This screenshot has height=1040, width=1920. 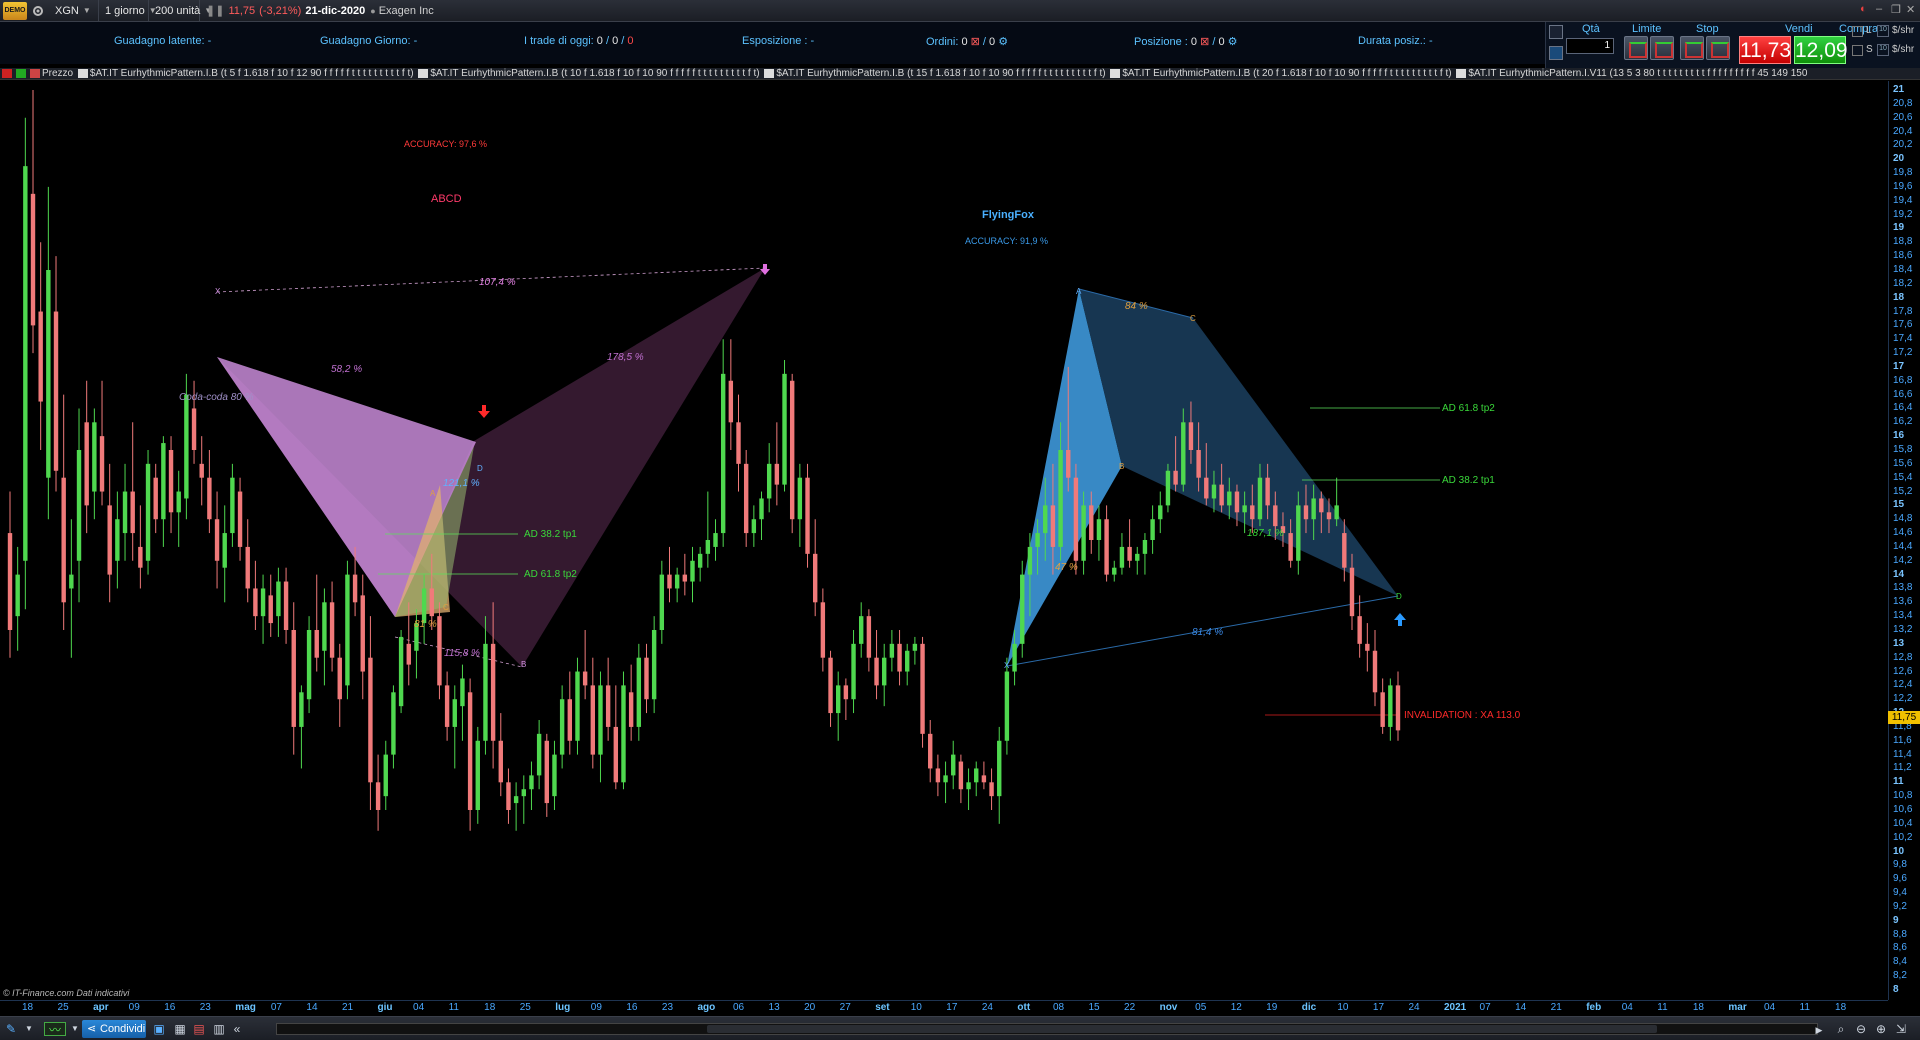 I want to click on close-position-icon: ⊠, so click(x=1204, y=42).